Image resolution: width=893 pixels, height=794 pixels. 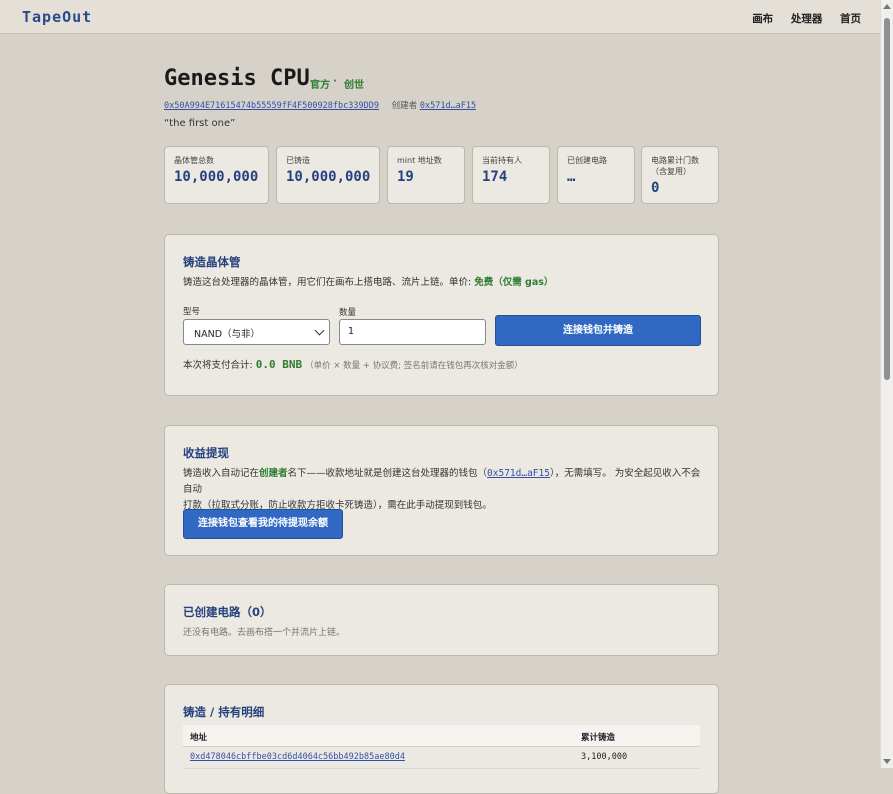 What do you see at coordinates (57, 17) in the screenshot?
I see `app-logo: TapeOut` at bounding box center [57, 17].